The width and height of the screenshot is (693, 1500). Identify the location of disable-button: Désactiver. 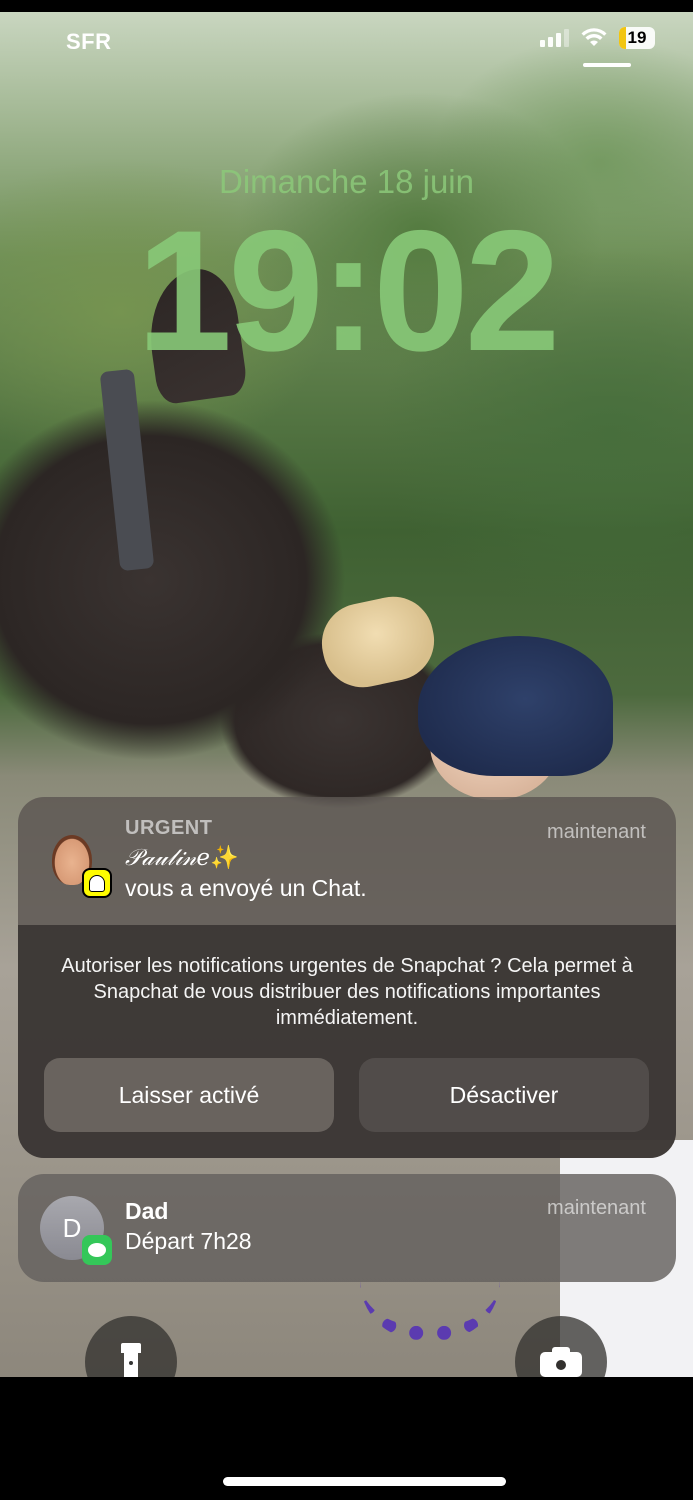
(504, 1095).